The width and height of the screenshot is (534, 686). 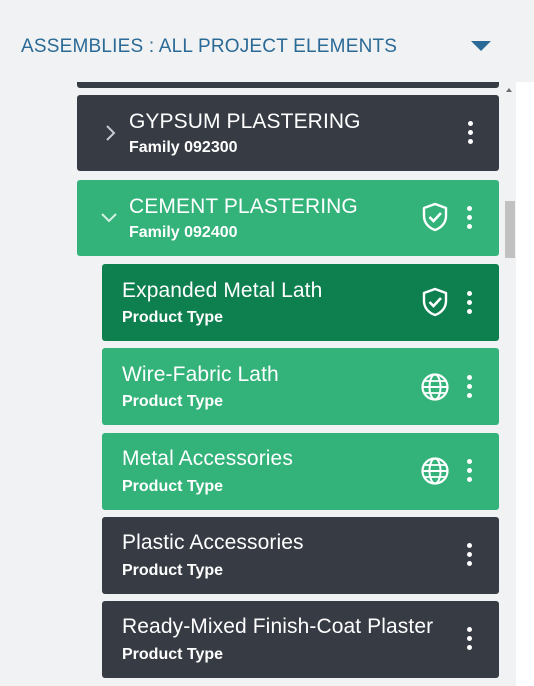 What do you see at coordinates (300, 386) in the screenshot?
I see `tree-item-wire-fabric-lath: Wire-Fabric Lath Product Type` at bounding box center [300, 386].